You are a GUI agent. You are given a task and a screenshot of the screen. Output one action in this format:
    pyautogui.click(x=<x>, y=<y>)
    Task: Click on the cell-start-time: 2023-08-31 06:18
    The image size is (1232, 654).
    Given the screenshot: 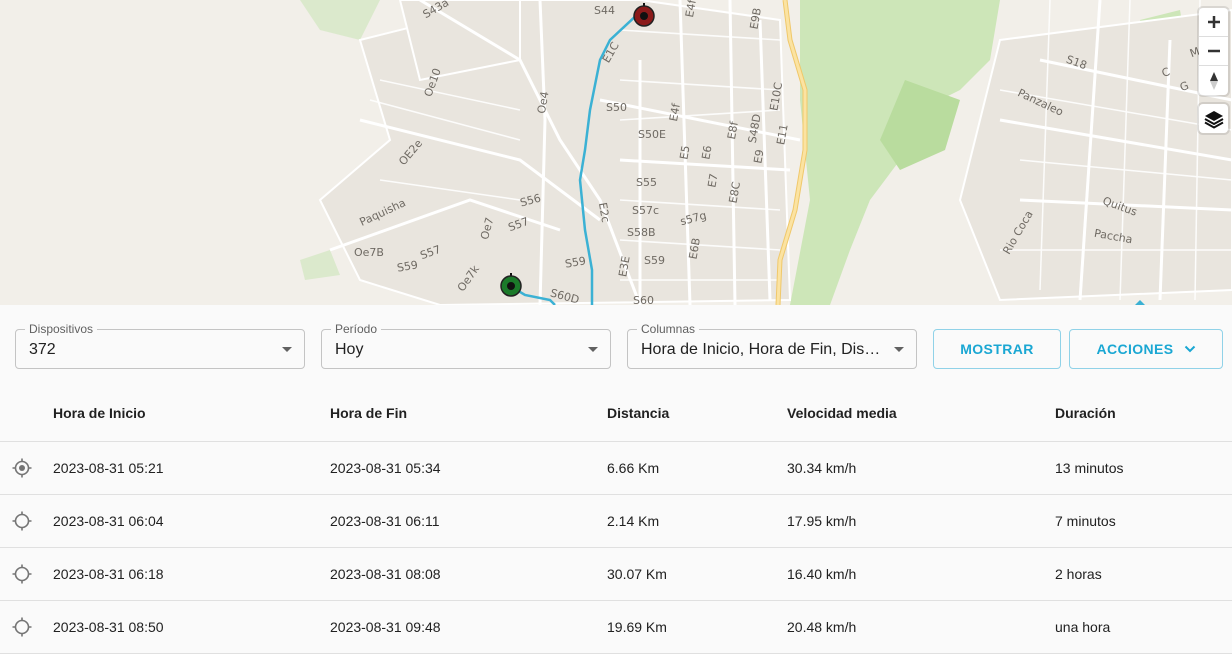 What is the action you would take?
    pyautogui.click(x=108, y=574)
    